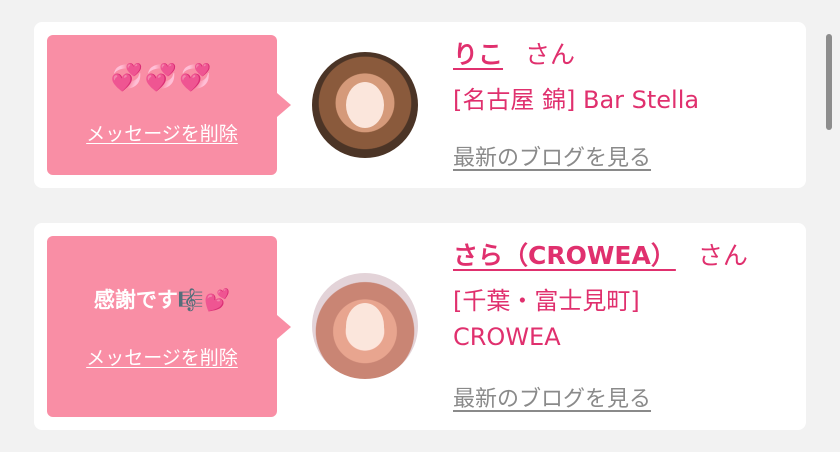 This screenshot has width=840, height=452. Describe the element at coordinates (576, 100) in the screenshot. I see `shop-label: [名古屋 錦] Bar Stella` at that location.